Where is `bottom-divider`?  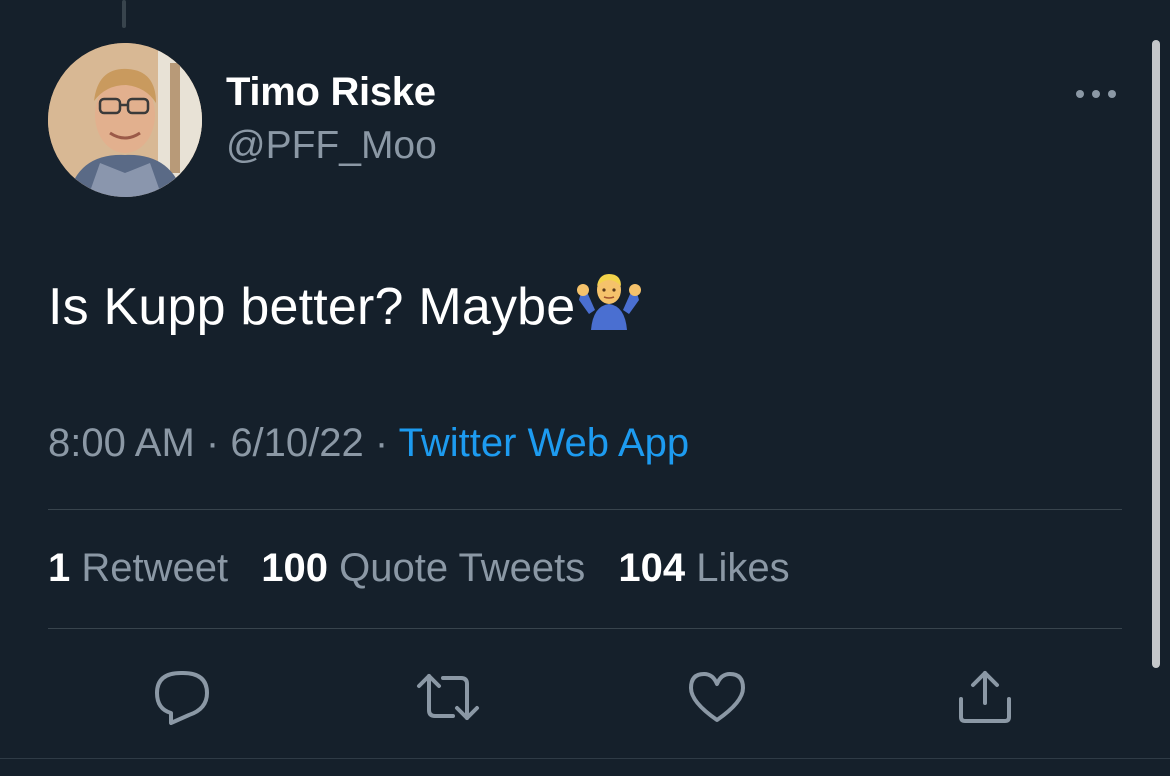
bottom-divider is located at coordinates (585, 758).